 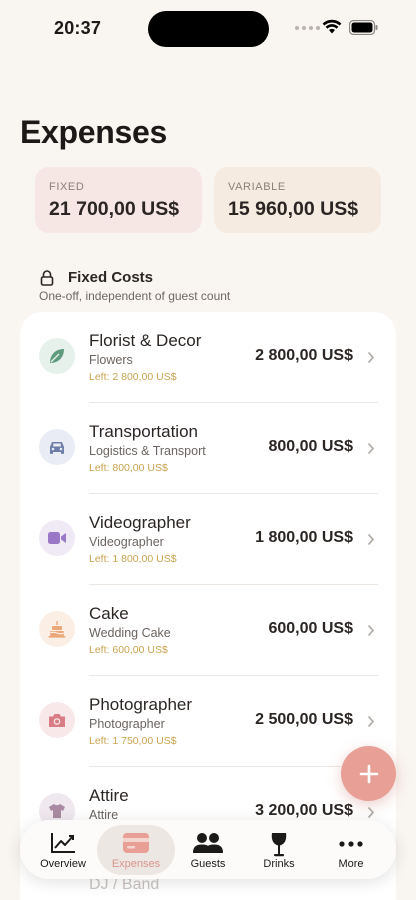 What do you see at coordinates (135, 296) in the screenshot?
I see `section-subtitle: One-off, independent of guest count` at bounding box center [135, 296].